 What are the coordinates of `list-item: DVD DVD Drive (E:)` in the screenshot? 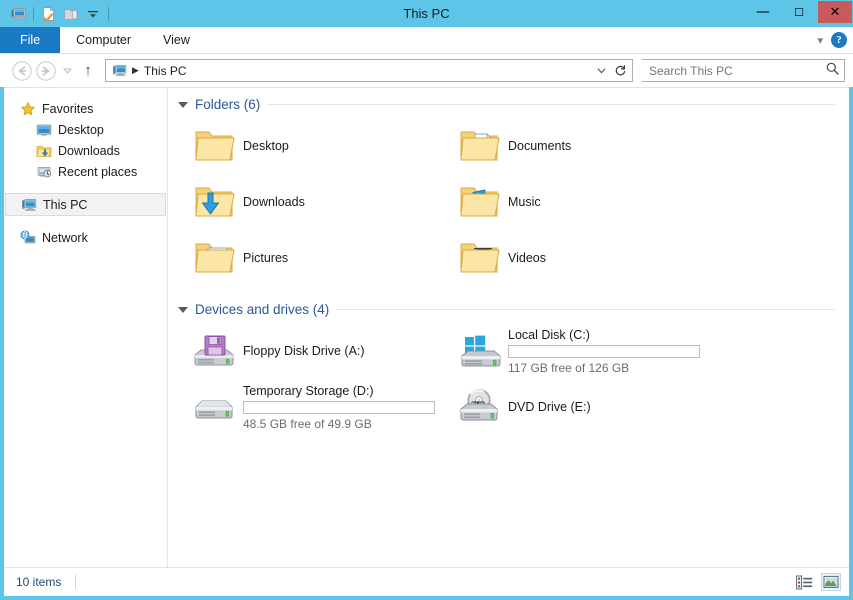 It's located at (573, 407).